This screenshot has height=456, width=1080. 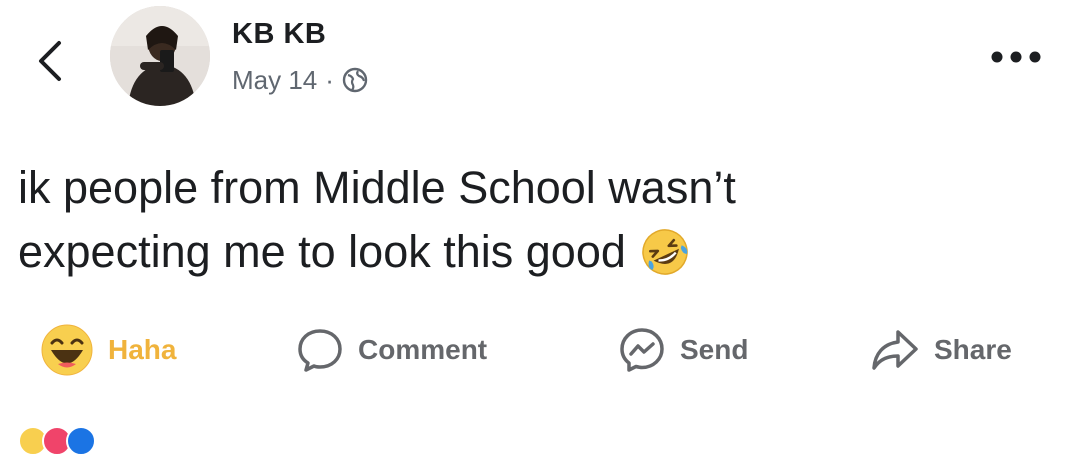 I want to click on comment-icon, so click(x=320, y=350).